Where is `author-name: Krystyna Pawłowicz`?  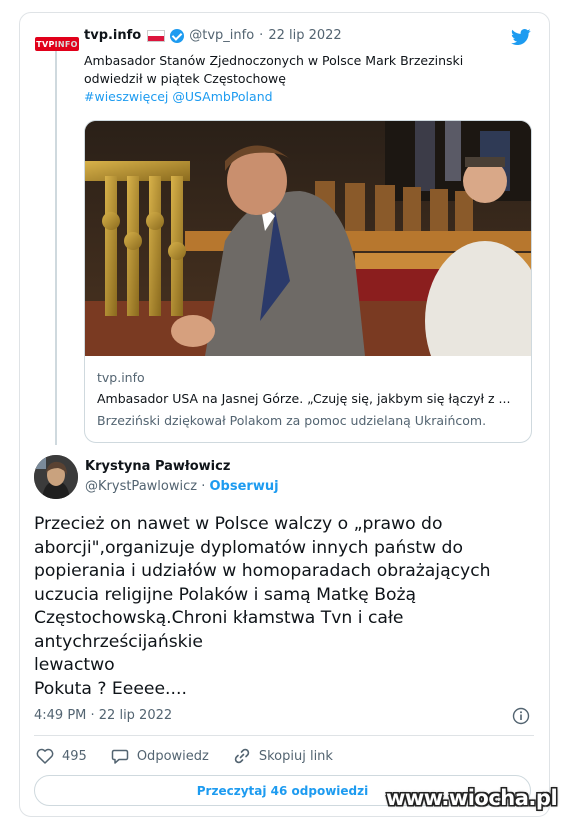
author-name: Krystyna Pawłowicz is located at coordinates (157, 466).